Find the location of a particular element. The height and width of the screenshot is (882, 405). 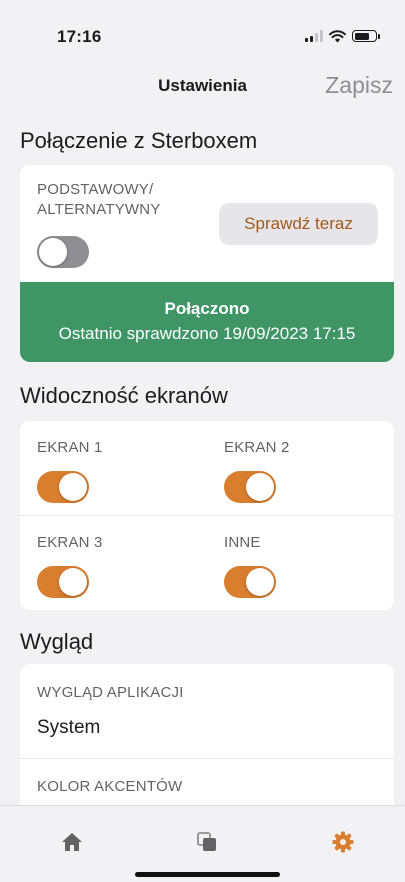

save-button: Zapisz is located at coordinates (359, 85).